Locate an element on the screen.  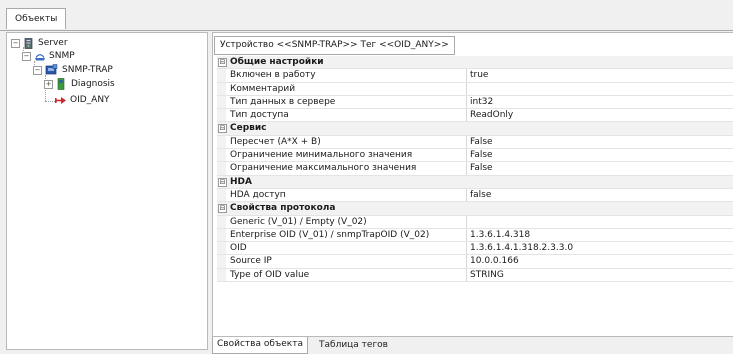
tree-node-label: Server is located at coordinates (53, 43).